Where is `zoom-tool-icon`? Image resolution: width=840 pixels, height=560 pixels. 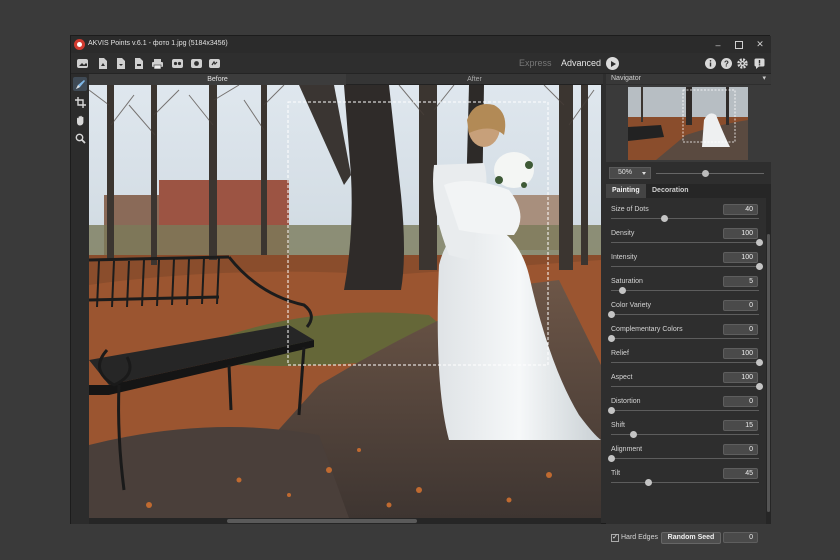
zoom-tool-icon is located at coordinates (80, 138).